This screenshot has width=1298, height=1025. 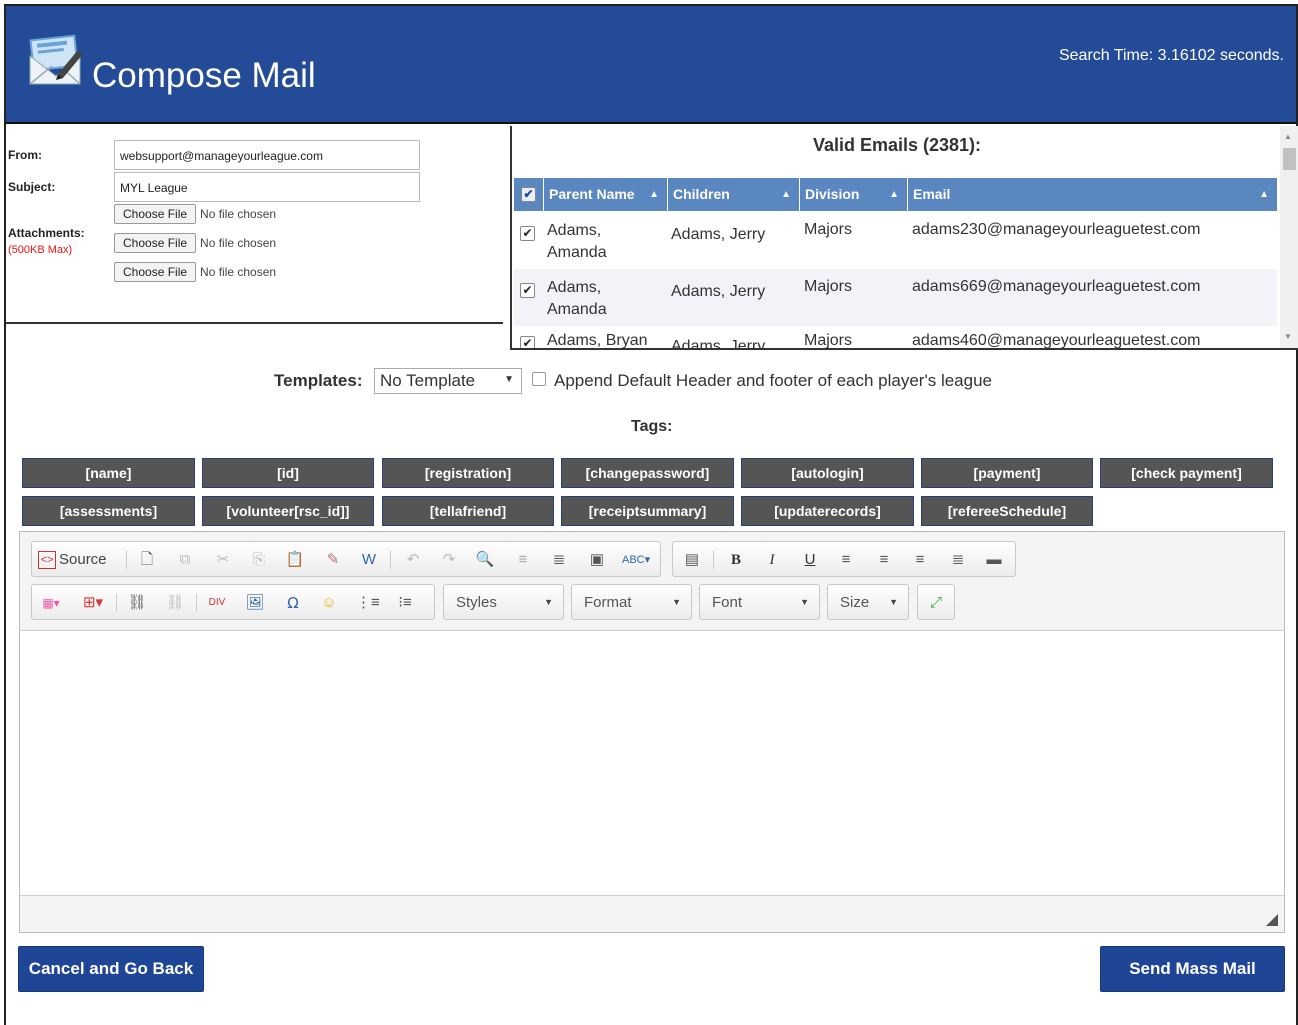 I want to click on templates-select: No Template ▼, so click(x=448, y=381).